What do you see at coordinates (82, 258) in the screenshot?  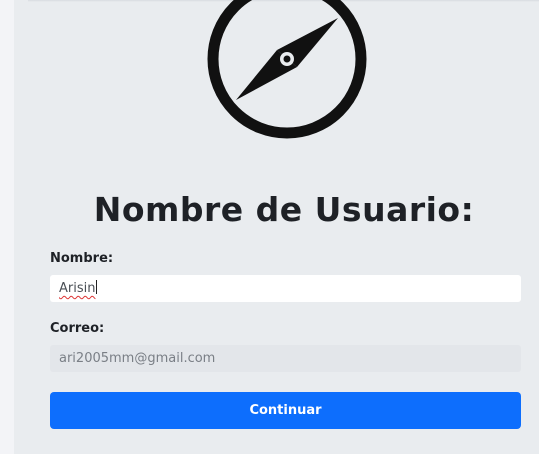 I see `name-label: Nombre:` at bounding box center [82, 258].